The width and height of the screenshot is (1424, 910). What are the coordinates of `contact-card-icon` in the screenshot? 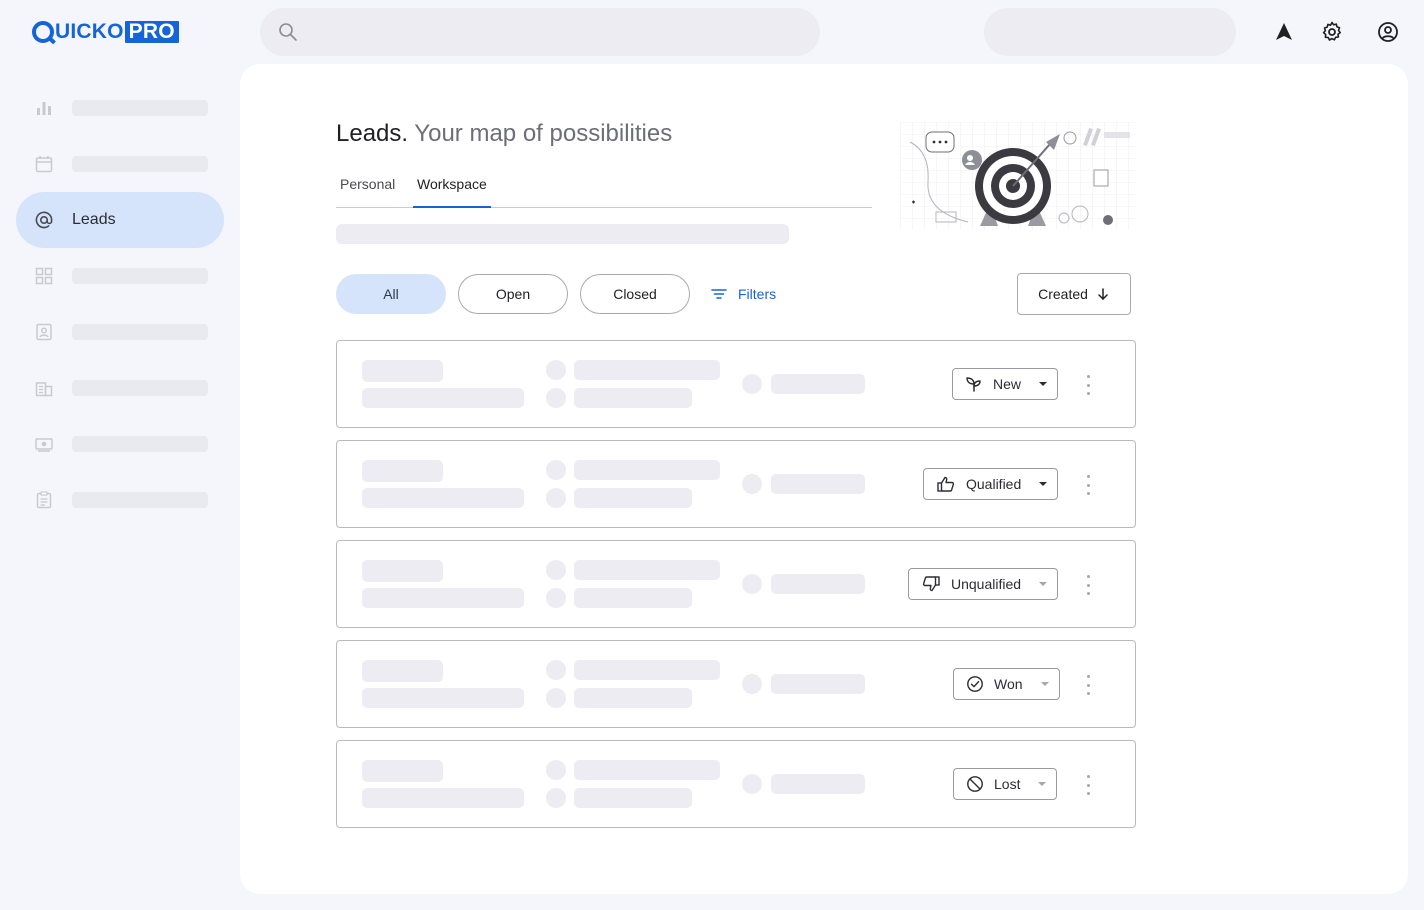 It's located at (44, 332).